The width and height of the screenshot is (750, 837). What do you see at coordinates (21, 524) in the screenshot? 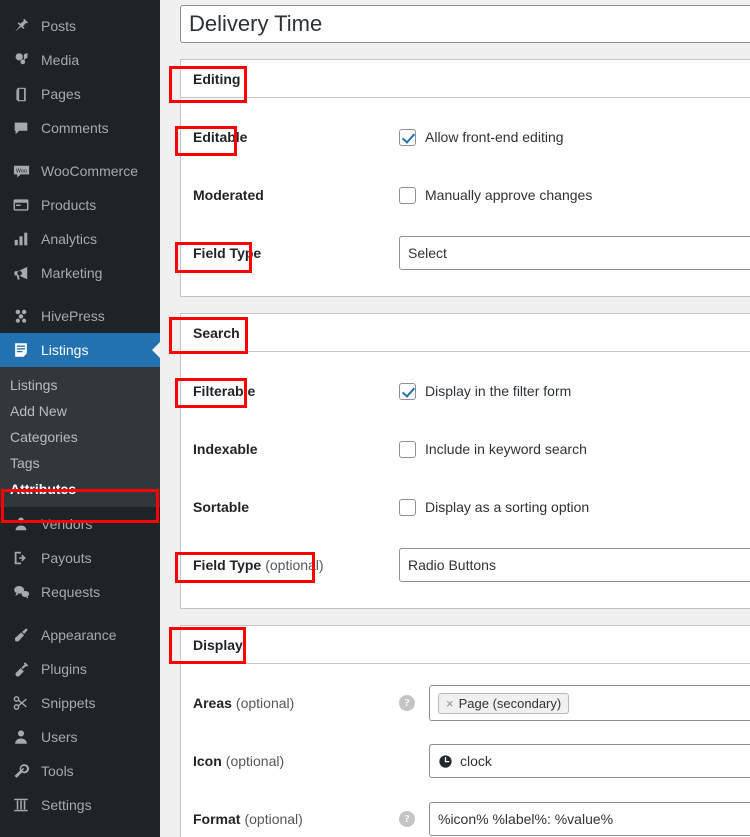
I see `vendors-icon` at bounding box center [21, 524].